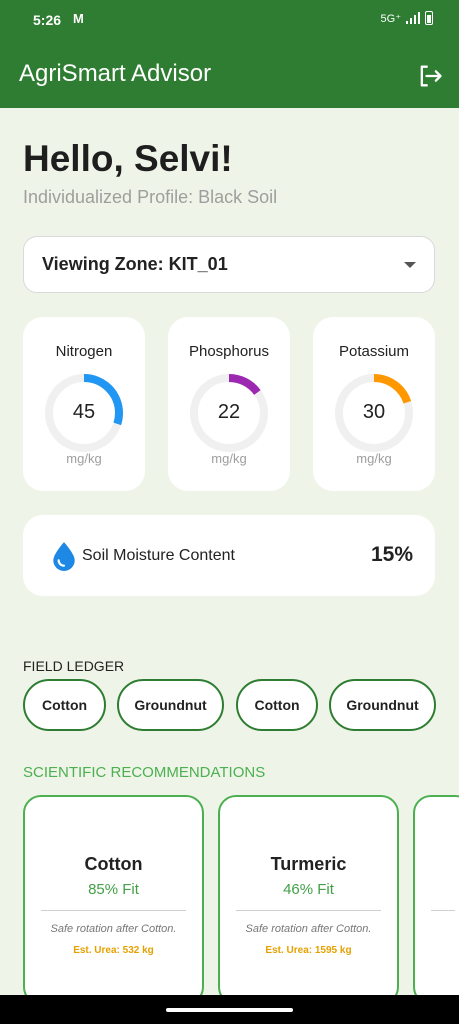  I want to click on network-label: 5G⁺, so click(390, 18).